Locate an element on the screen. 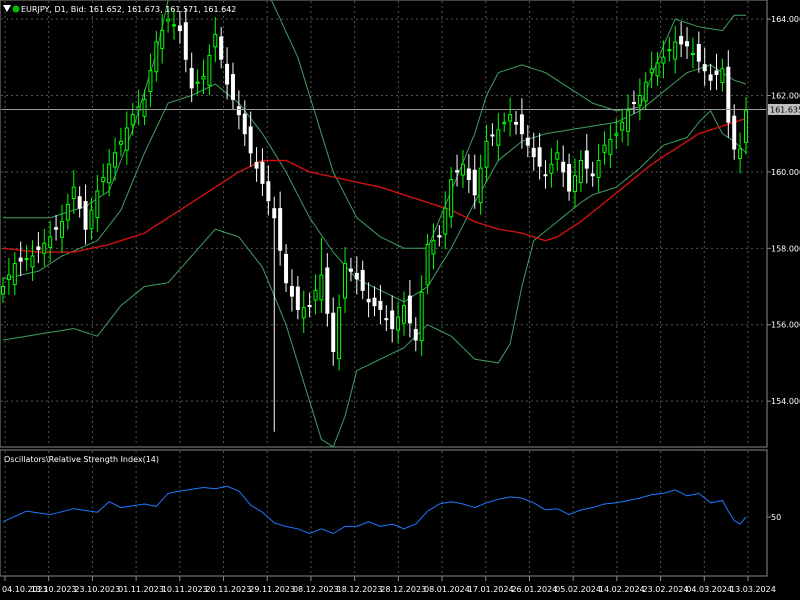  date-tick-label: 01.11.2023 is located at coordinates (141, 589).